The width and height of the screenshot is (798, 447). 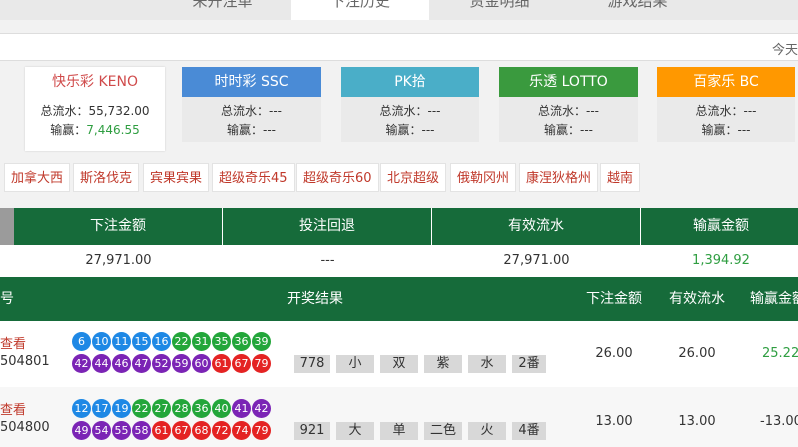 What do you see at coordinates (697, 299) in the screenshot?
I see `history-header-valid: 有效流水` at bounding box center [697, 299].